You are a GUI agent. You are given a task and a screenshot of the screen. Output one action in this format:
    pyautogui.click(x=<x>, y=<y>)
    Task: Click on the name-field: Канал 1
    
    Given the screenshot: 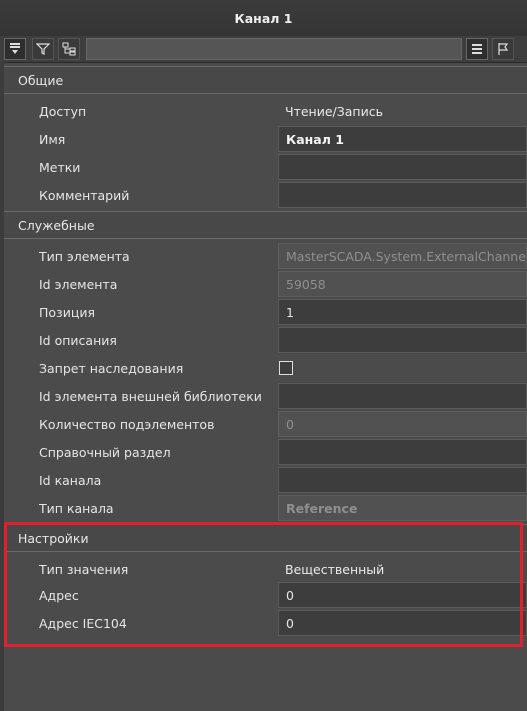 What is the action you would take?
    pyautogui.click(x=402, y=139)
    